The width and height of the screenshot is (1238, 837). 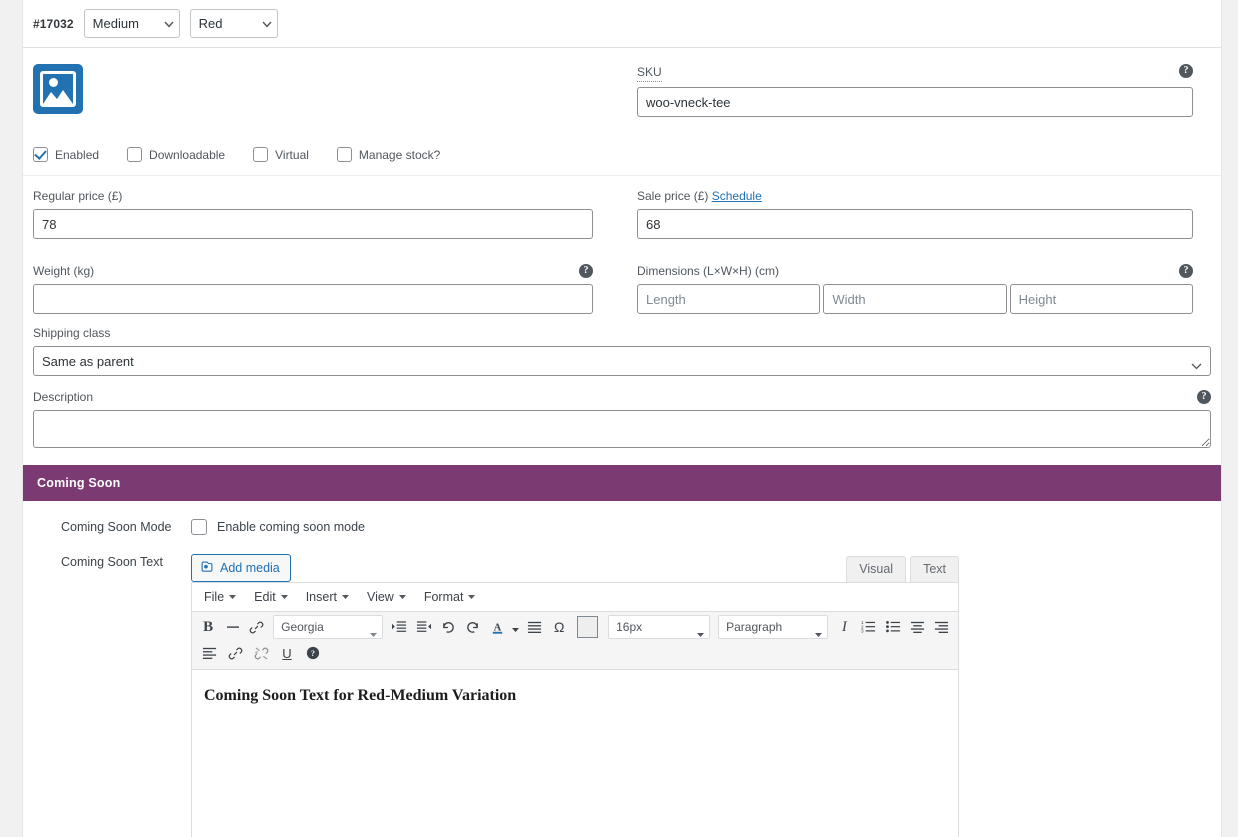 What do you see at coordinates (472, 627) in the screenshot?
I see `redo-icon` at bounding box center [472, 627].